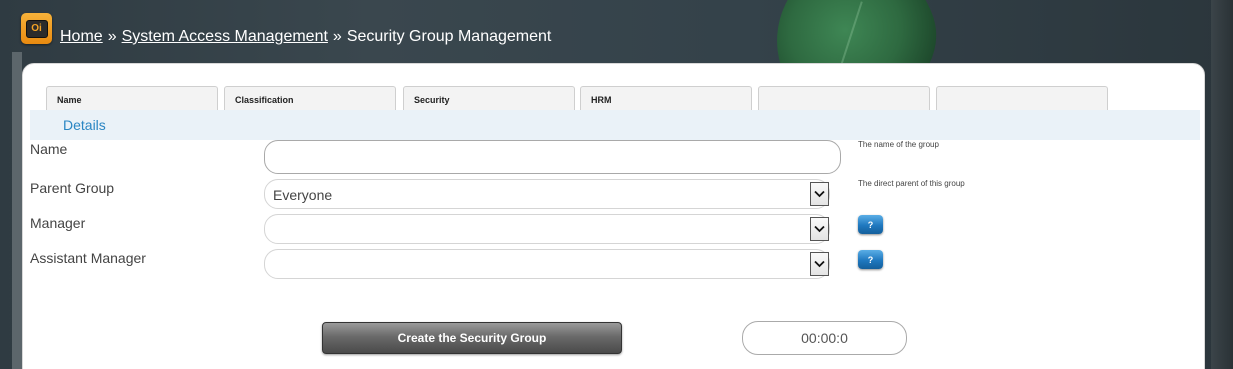  Describe the element at coordinates (898, 144) in the screenshot. I see `name-hint: The name of the group` at that location.